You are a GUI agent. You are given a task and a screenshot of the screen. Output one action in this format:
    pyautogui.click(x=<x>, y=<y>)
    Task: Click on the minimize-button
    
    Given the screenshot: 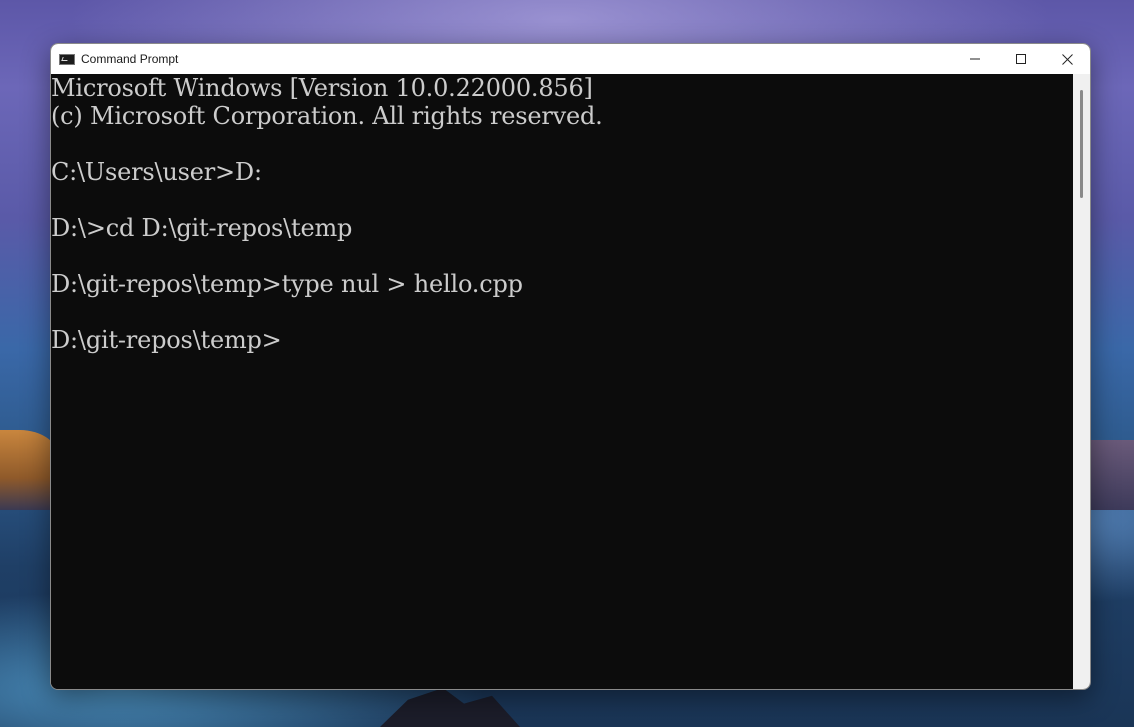 What is the action you would take?
    pyautogui.click(x=975, y=59)
    